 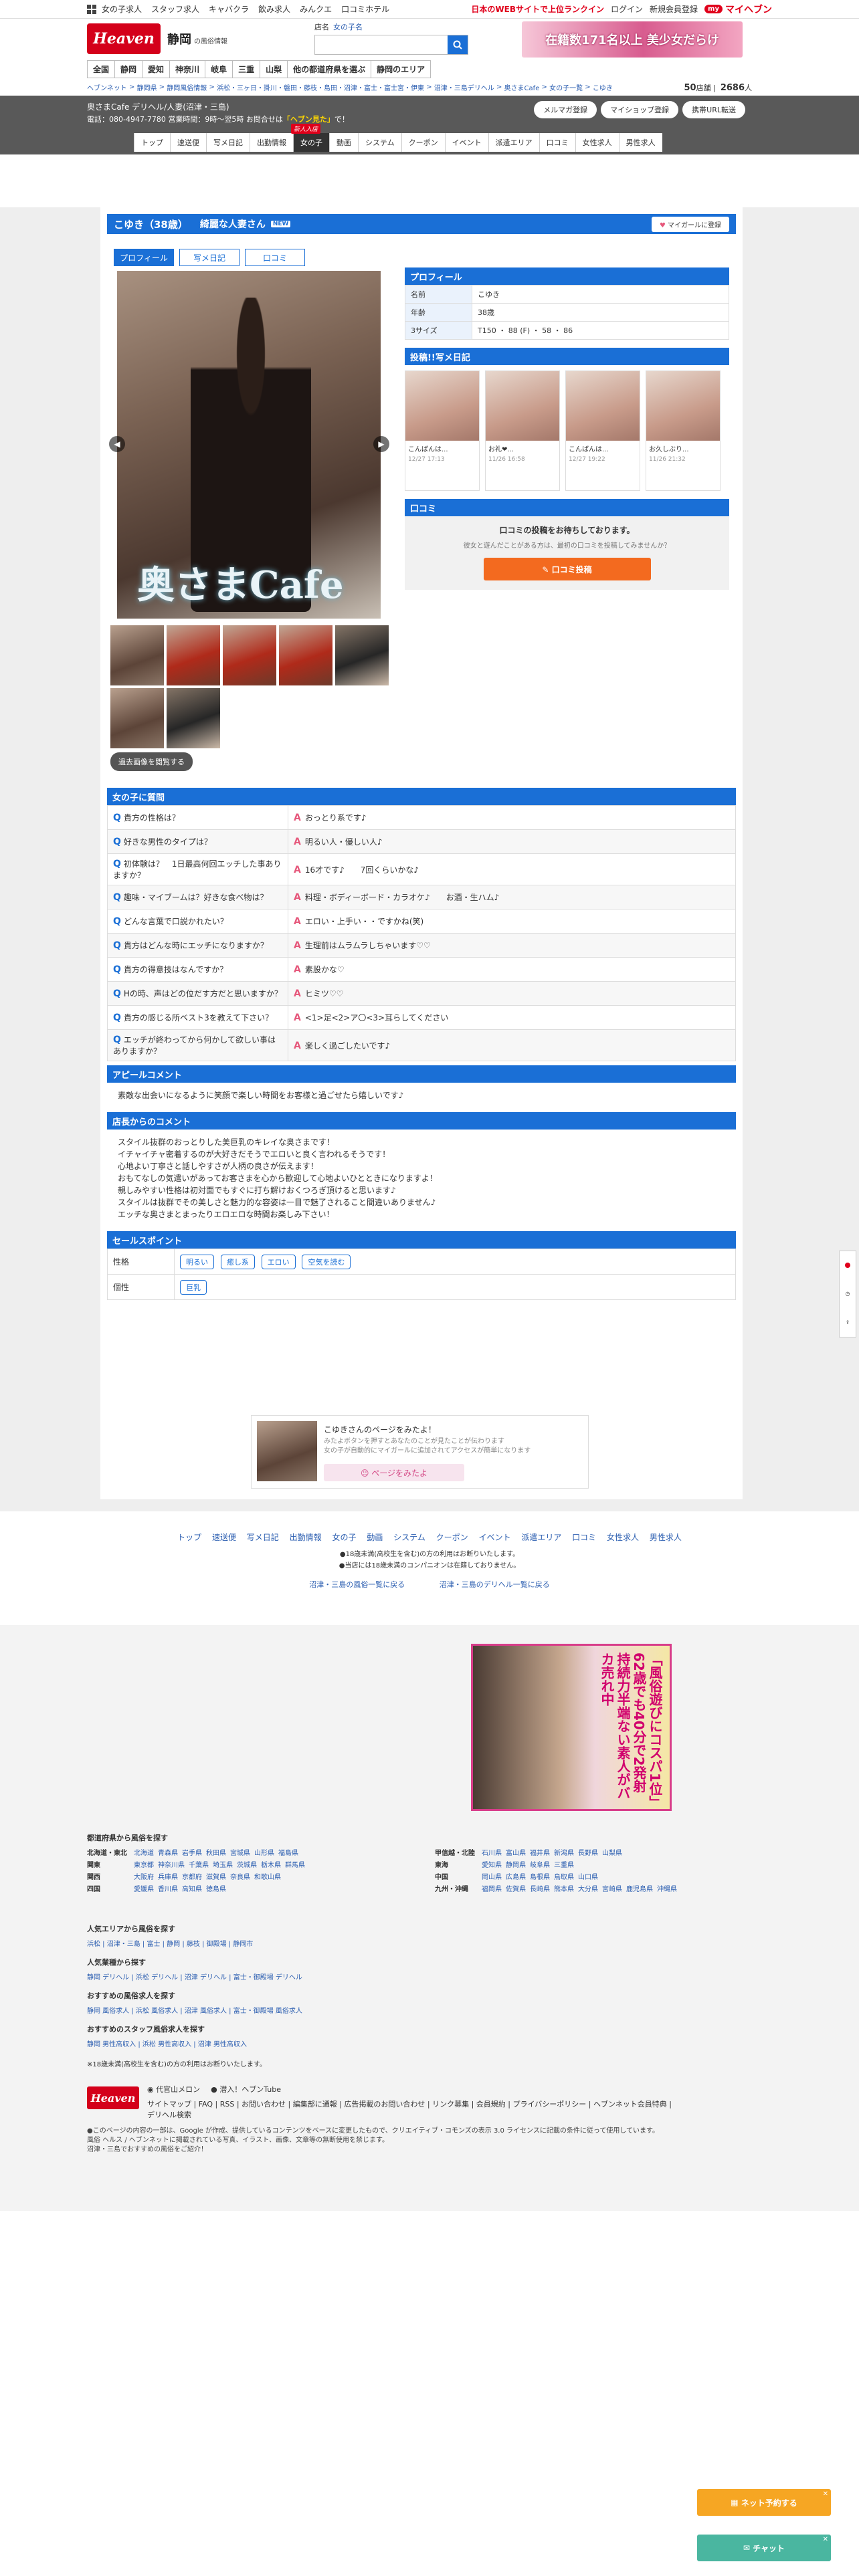 What do you see at coordinates (764, 2502) in the screenshot?
I see `net-reserve-button: ▦ ネット予約する ✕` at bounding box center [764, 2502].